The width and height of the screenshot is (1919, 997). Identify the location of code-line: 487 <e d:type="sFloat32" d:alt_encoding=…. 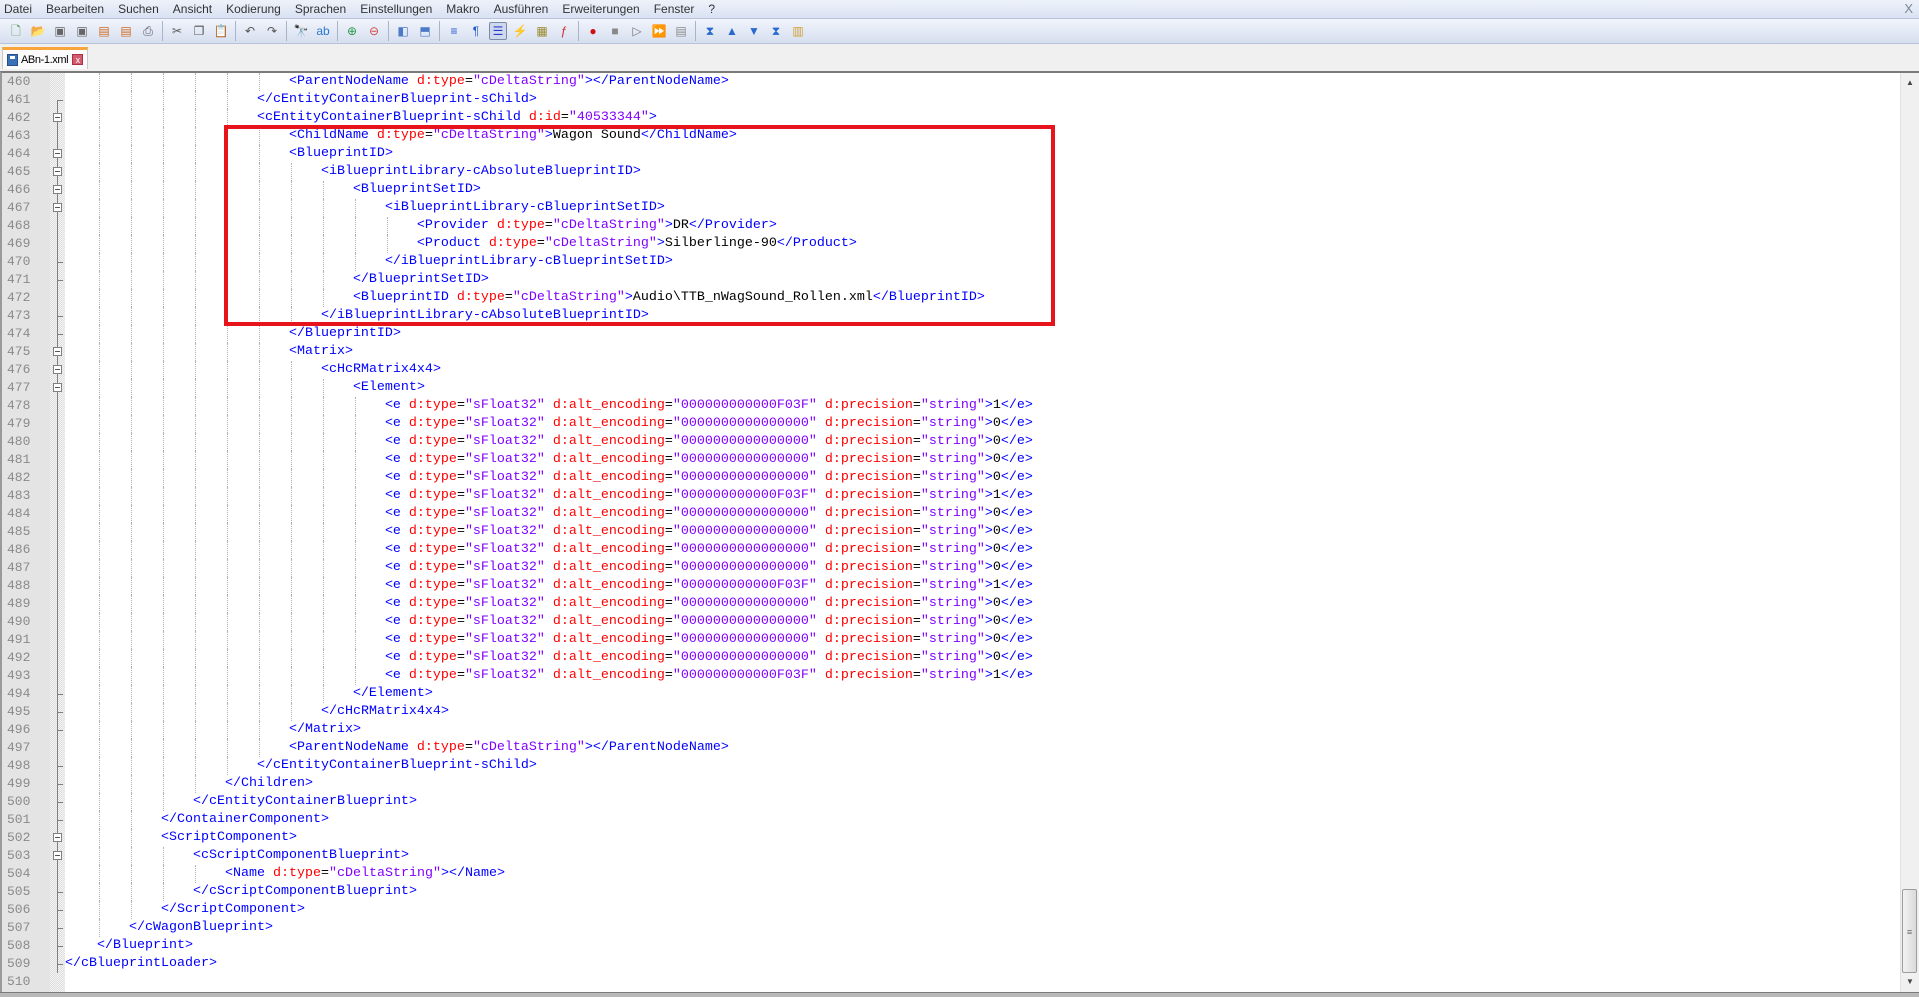
(951, 568).